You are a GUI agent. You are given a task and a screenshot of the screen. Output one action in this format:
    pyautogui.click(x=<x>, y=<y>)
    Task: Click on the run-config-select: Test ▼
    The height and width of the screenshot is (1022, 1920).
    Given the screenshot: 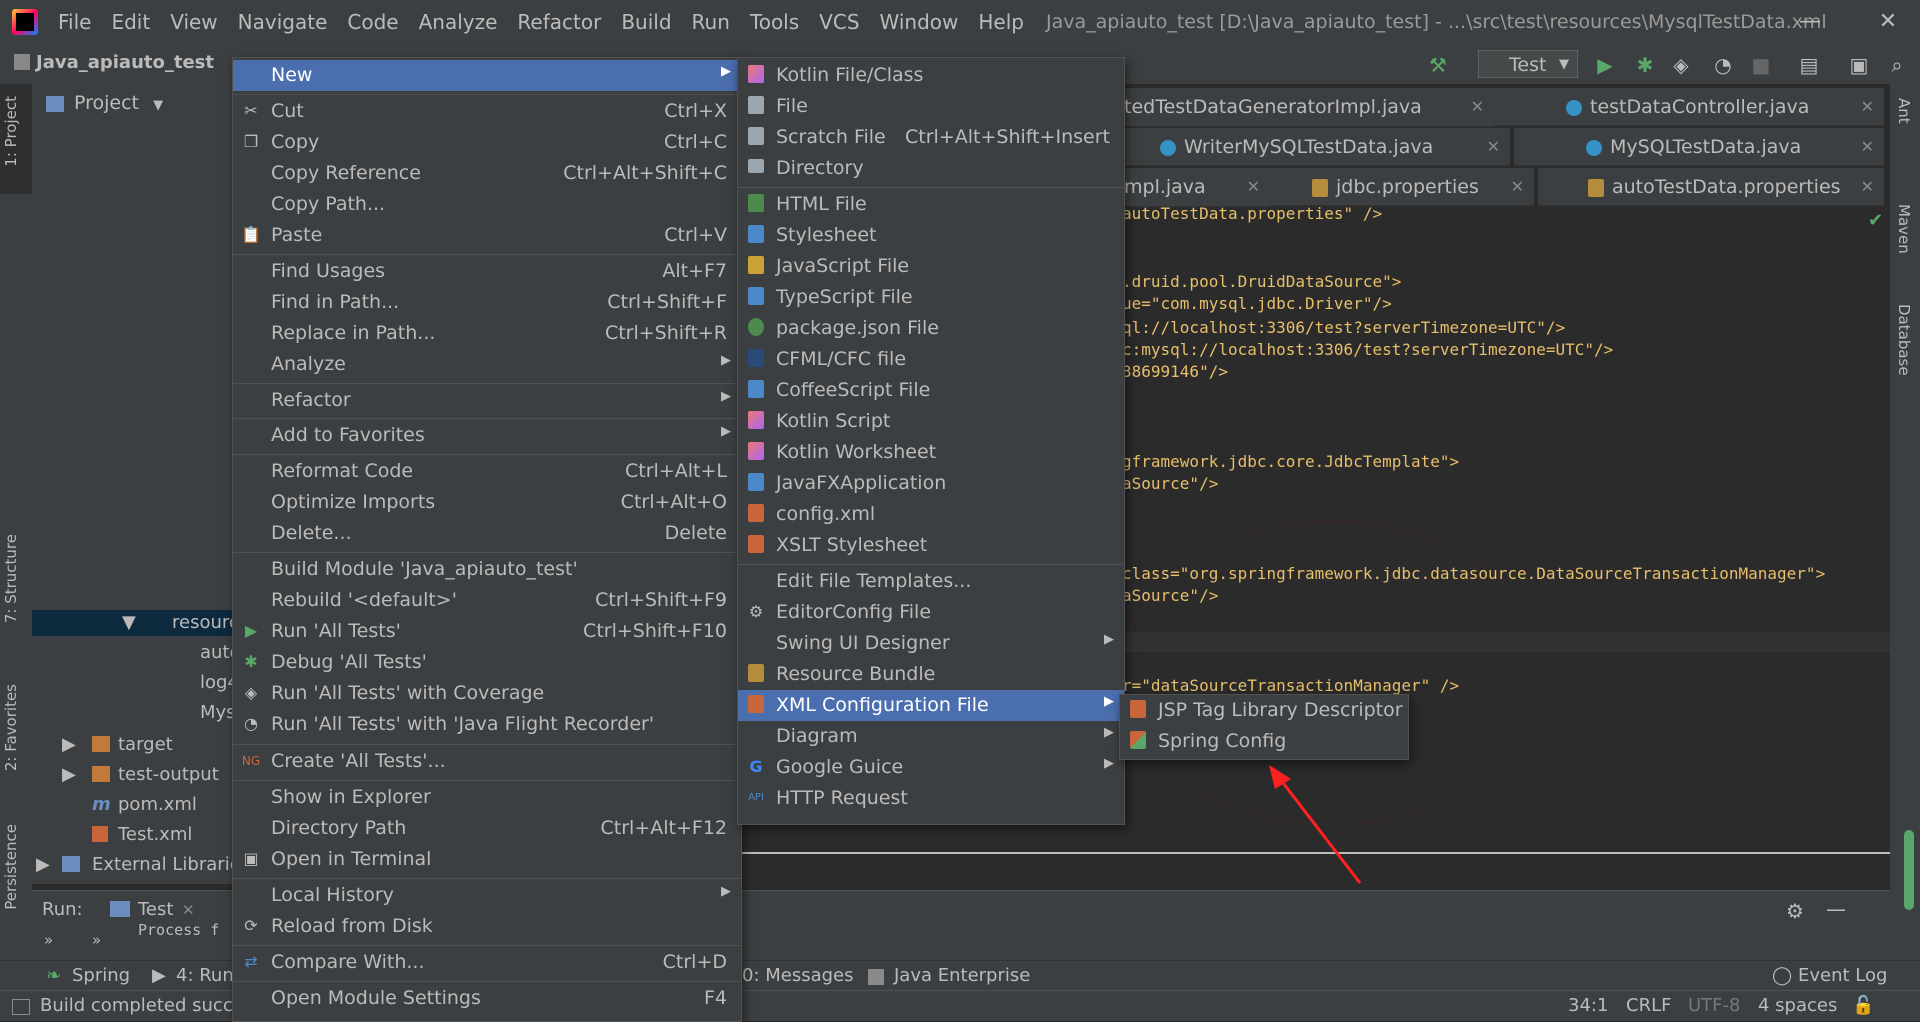 What is the action you would take?
    pyautogui.click(x=1528, y=64)
    